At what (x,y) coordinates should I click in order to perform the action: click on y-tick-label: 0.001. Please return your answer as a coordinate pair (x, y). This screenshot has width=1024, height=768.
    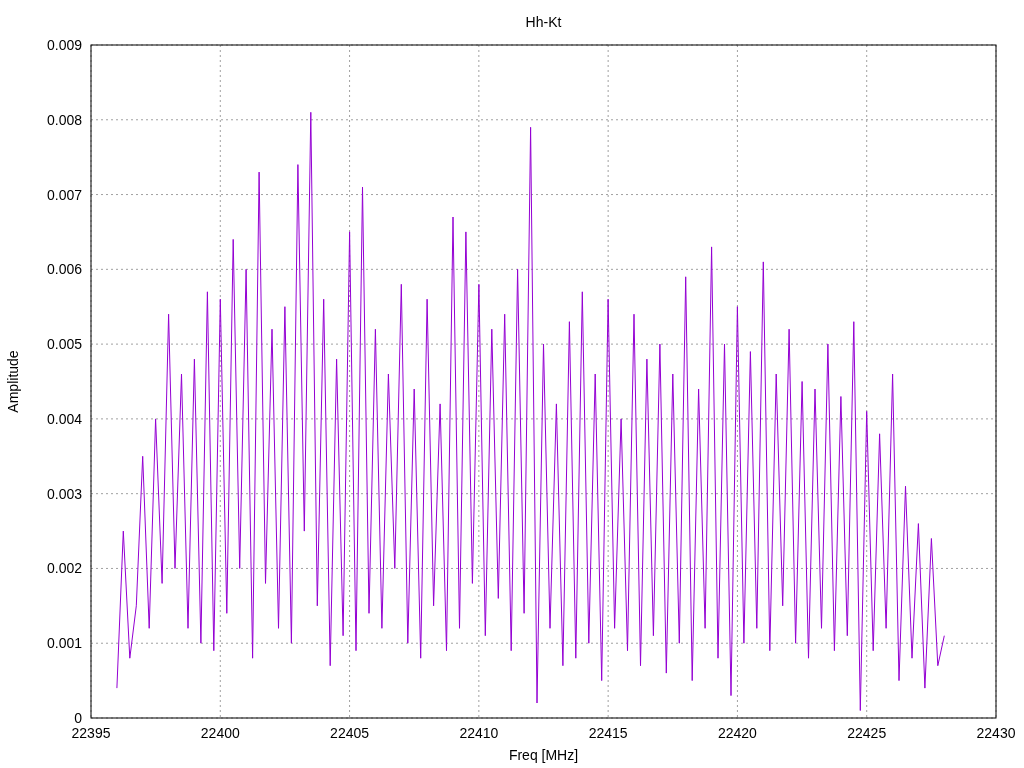
    Looking at the image, I should click on (64, 643).